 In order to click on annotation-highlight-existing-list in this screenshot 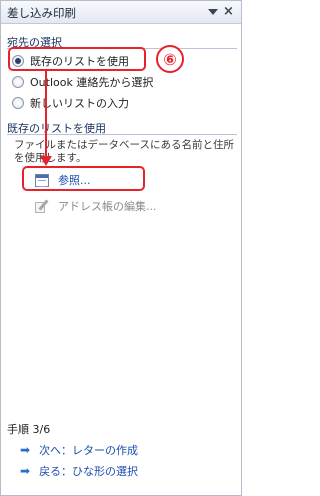, I will do `click(77, 59)`.